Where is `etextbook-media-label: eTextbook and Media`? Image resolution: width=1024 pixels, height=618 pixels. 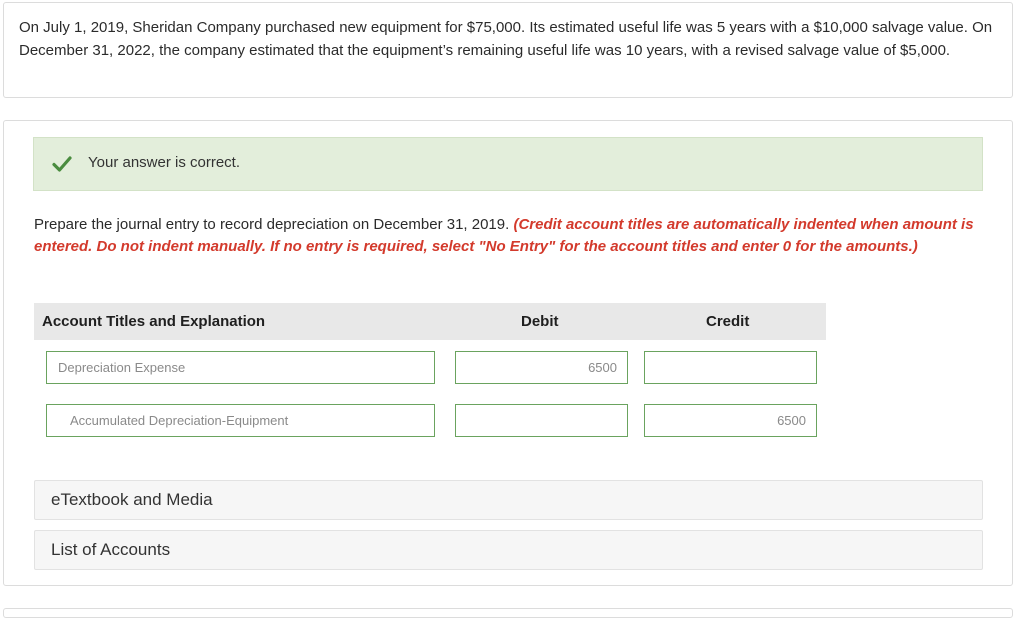
etextbook-media-label: eTextbook and Media is located at coordinates (132, 500).